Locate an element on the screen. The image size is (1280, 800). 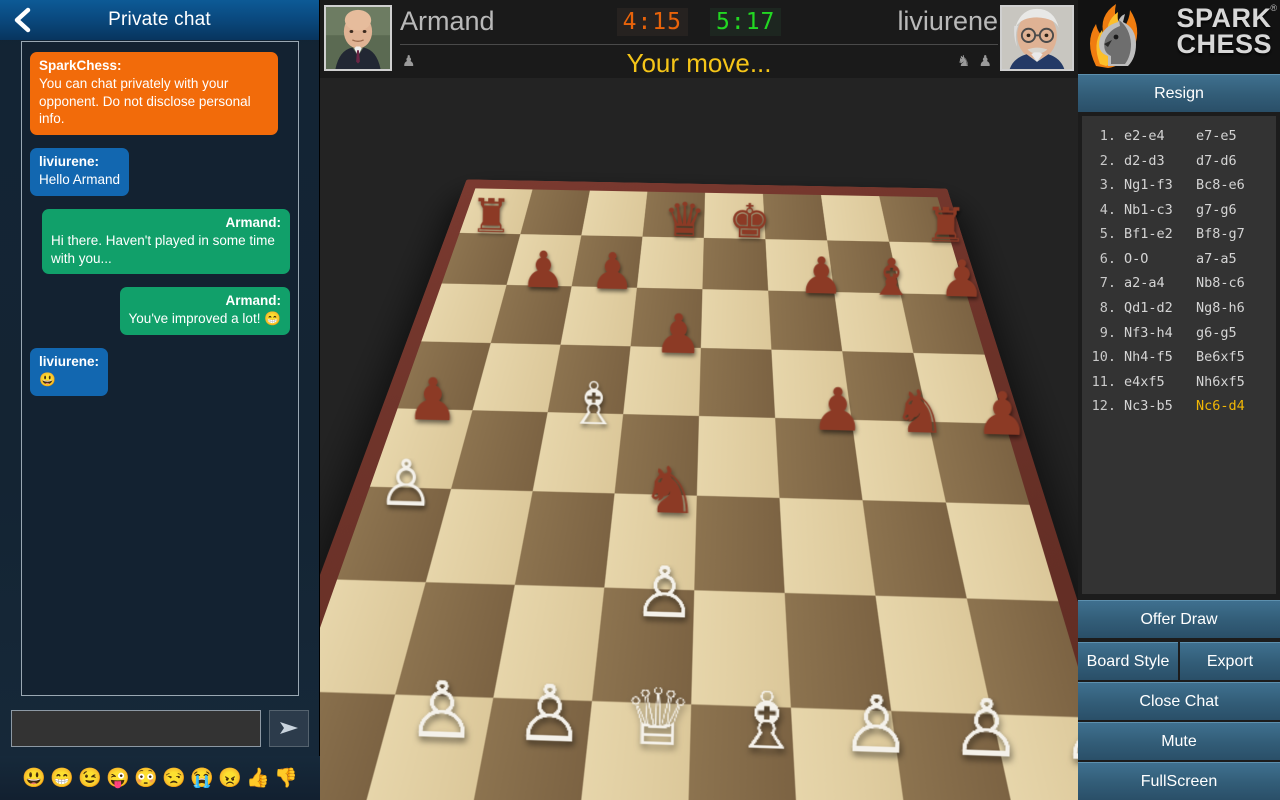
chat-input is located at coordinates (136, 728).